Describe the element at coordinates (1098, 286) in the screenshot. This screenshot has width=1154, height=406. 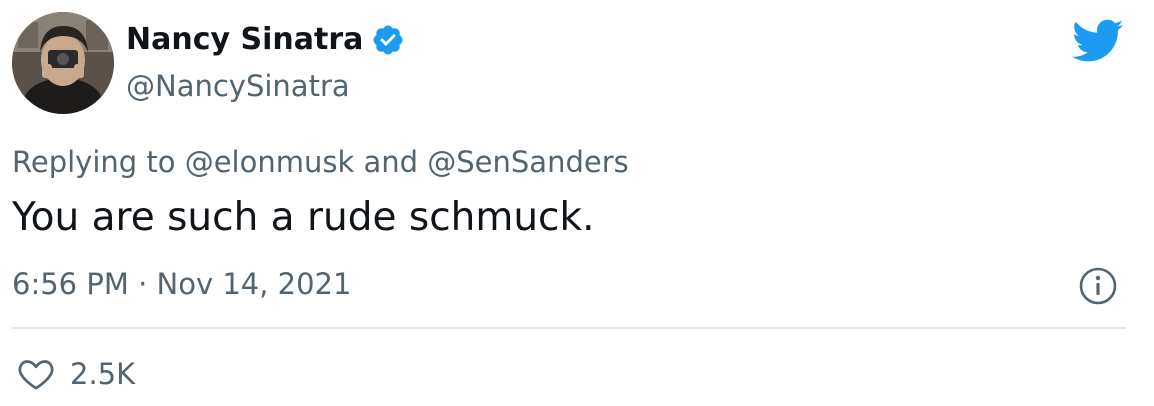
I see `info-icon` at that location.